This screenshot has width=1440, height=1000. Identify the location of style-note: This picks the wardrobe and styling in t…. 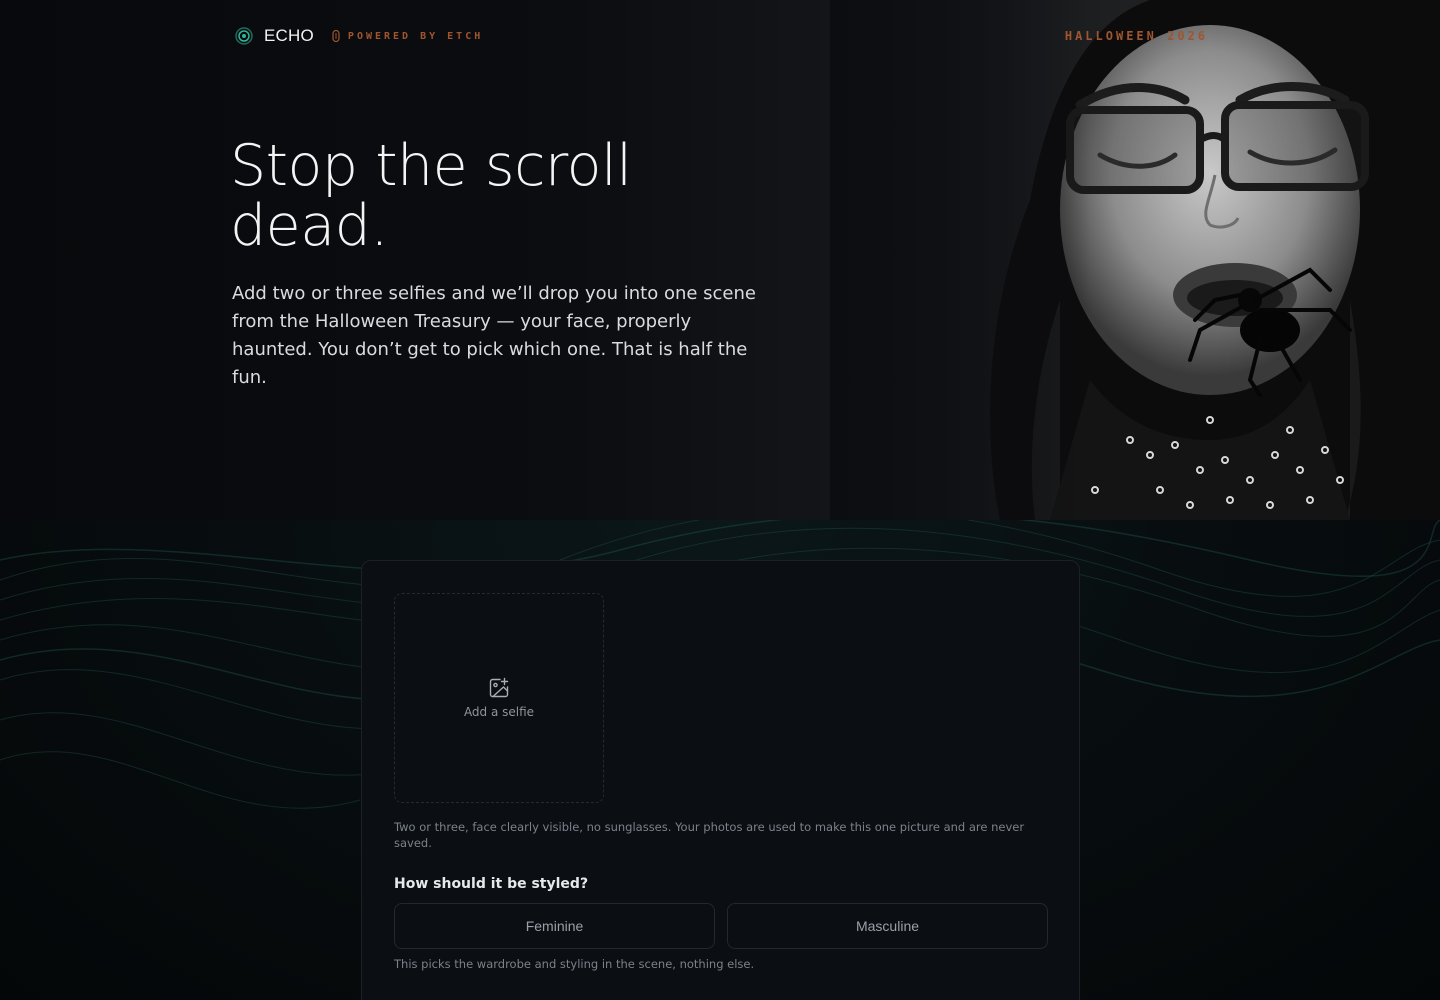
(574, 964).